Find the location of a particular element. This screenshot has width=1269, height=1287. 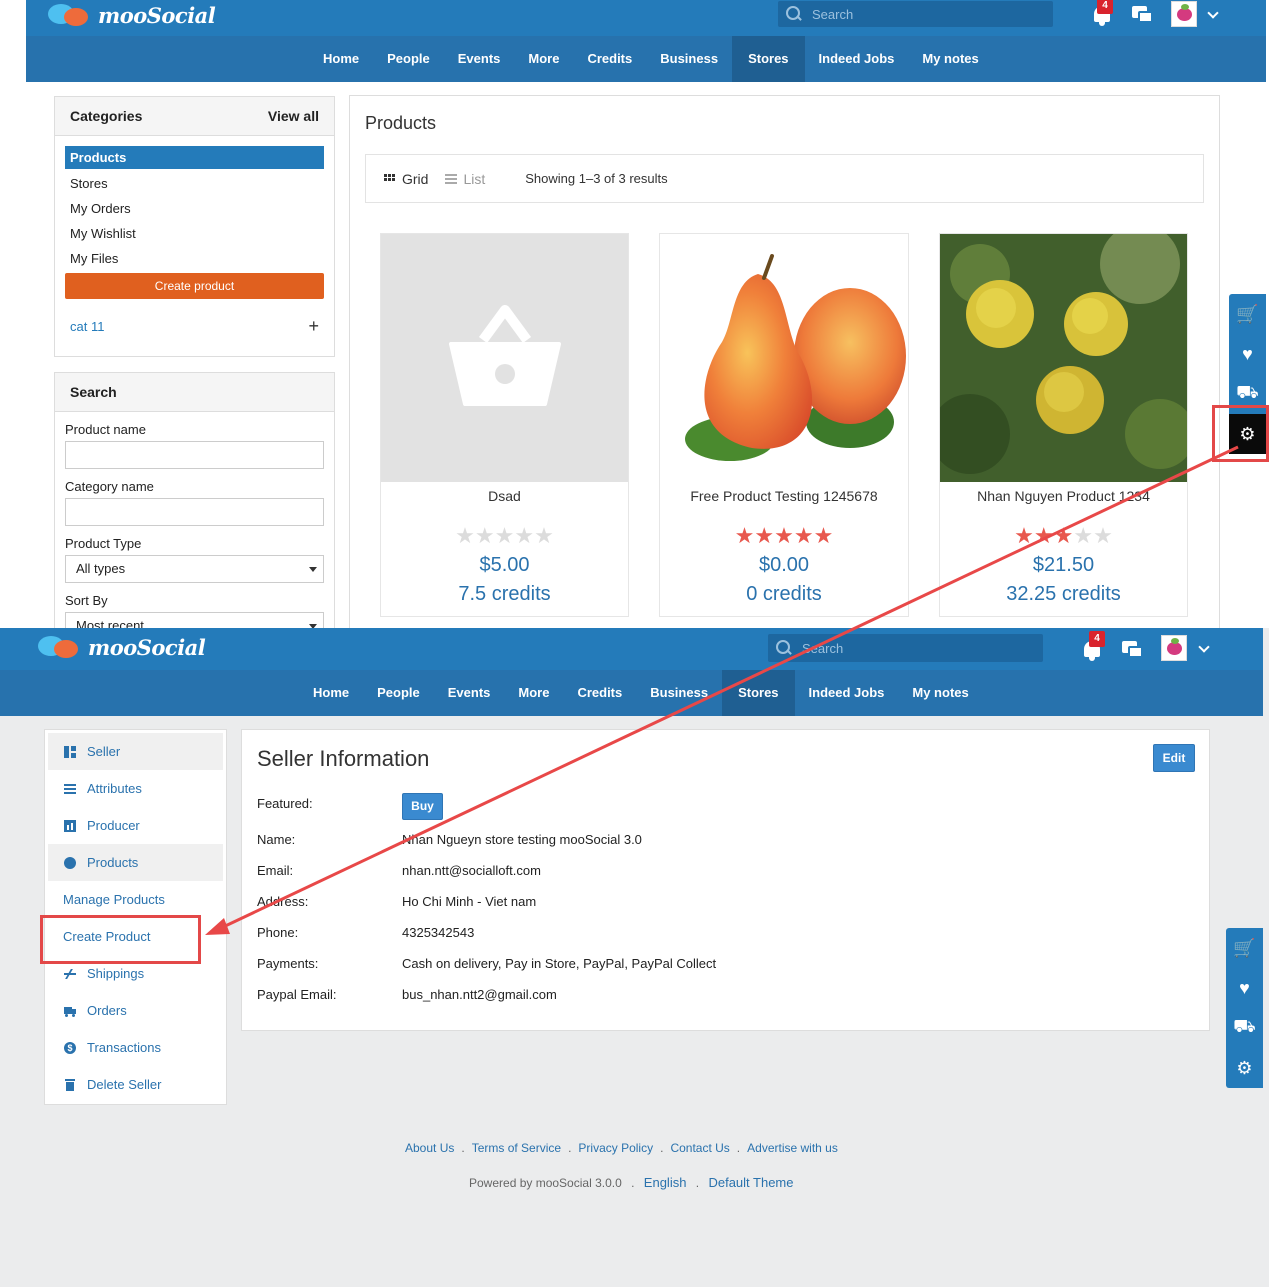

product-image-oranges is located at coordinates (1063, 358).